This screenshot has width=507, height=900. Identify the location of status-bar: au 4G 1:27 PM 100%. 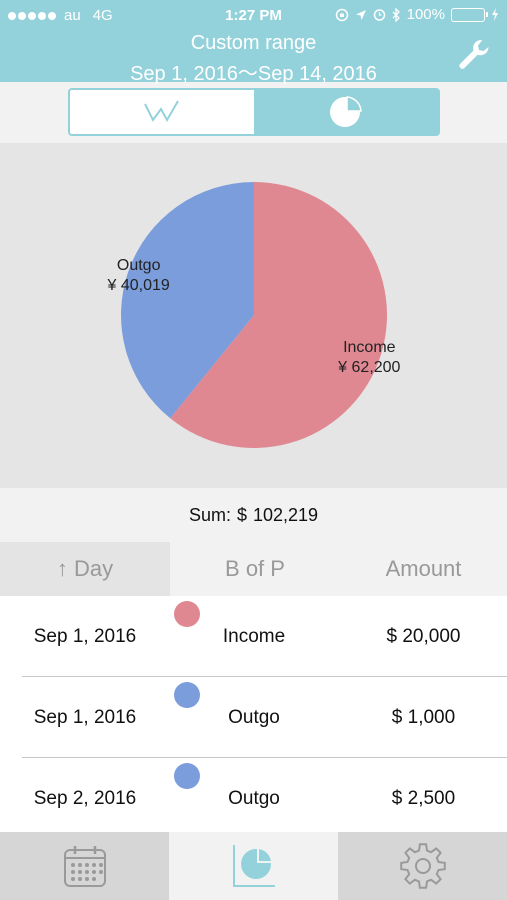
(253, 15).